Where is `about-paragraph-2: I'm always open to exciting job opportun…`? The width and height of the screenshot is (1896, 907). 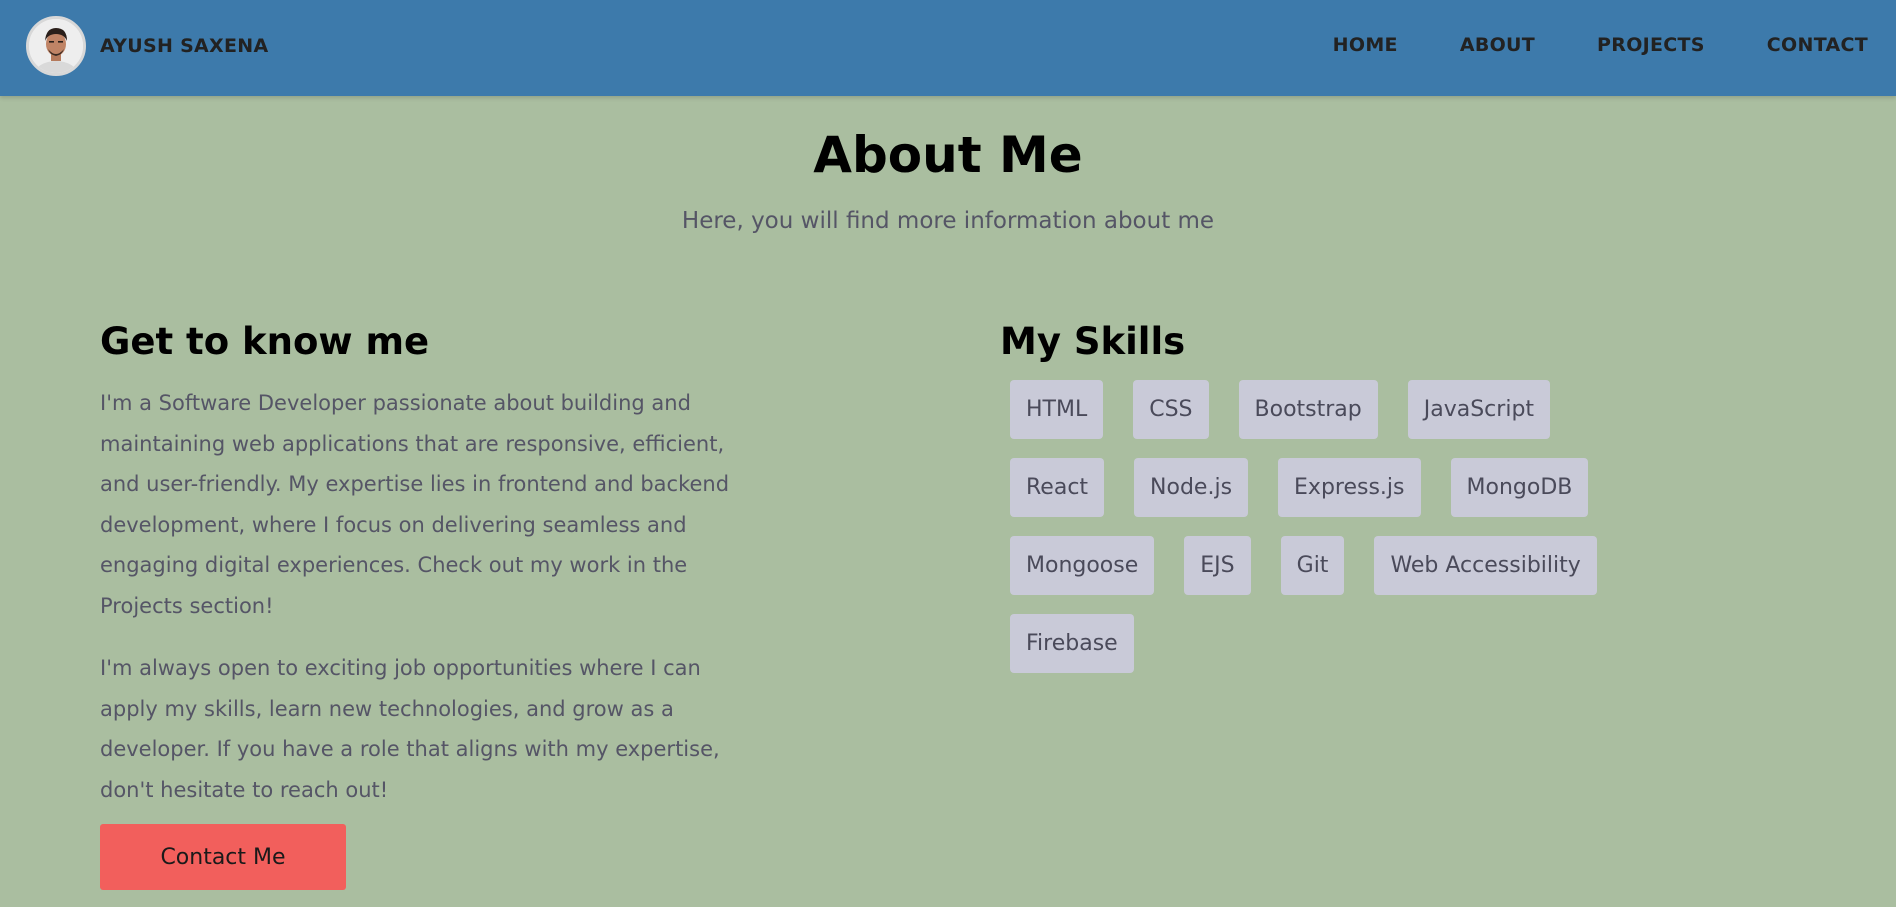 about-paragraph-2: I'm always open to exciting job opportun… is located at coordinates (410, 729).